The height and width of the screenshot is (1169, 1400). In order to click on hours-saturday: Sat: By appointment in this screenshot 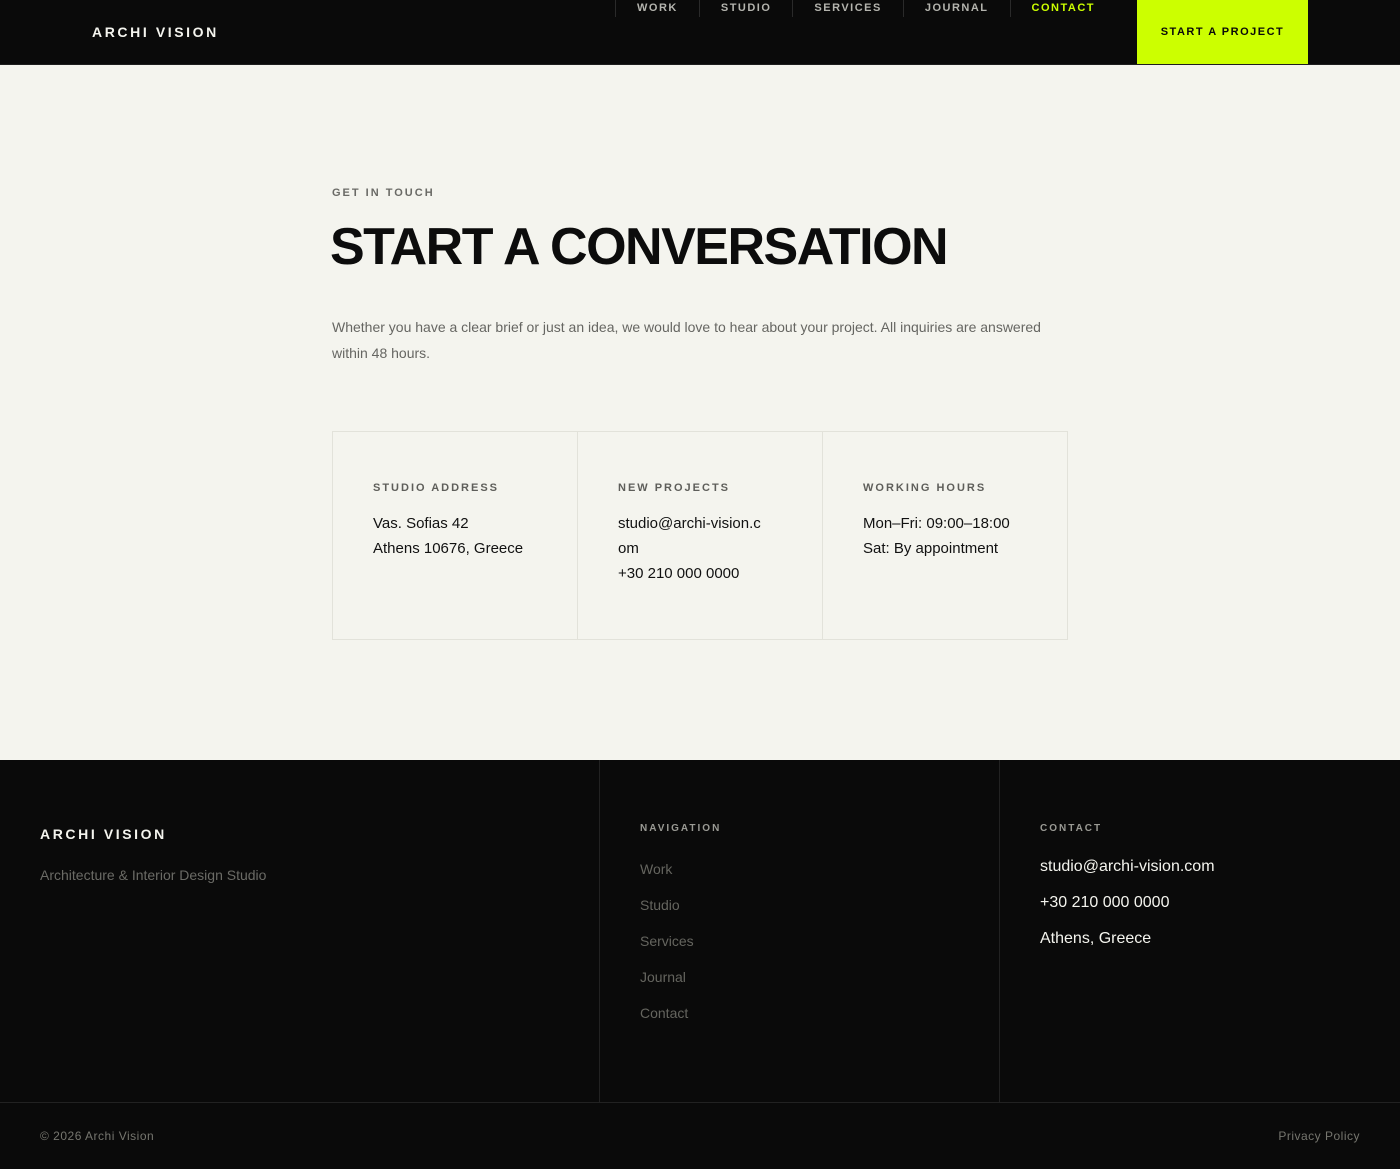, I will do `click(931, 548)`.